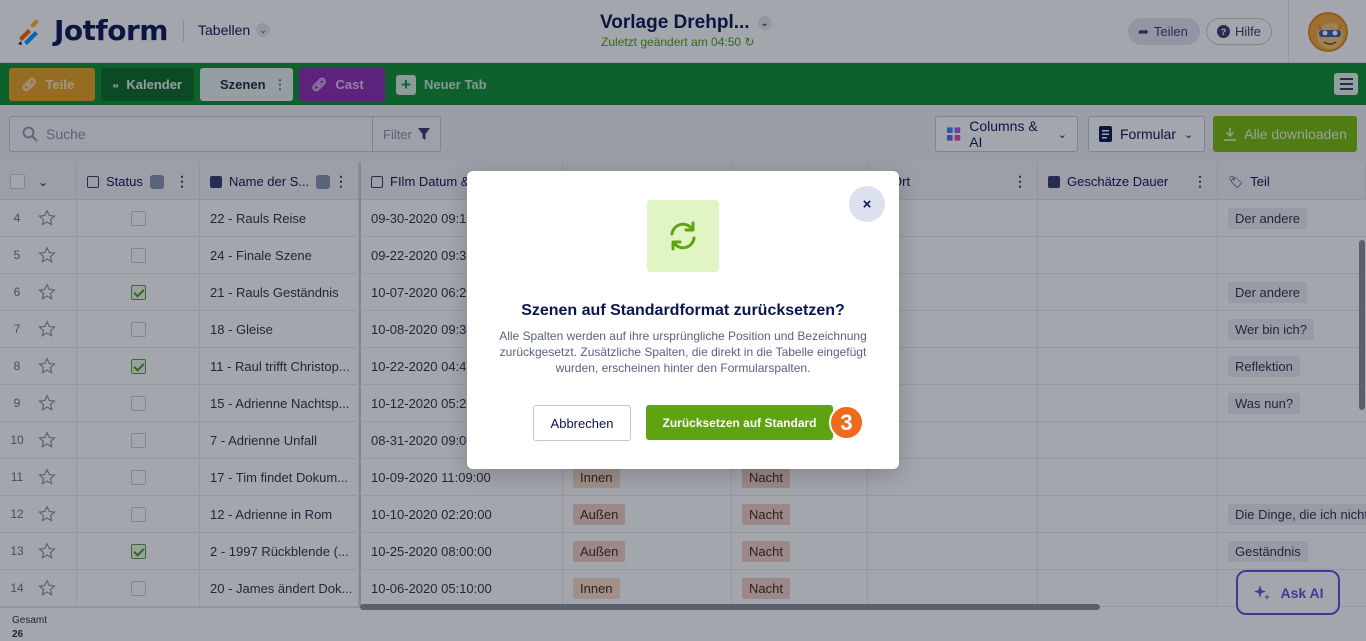  Describe the element at coordinates (846, 422) in the screenshot. I see `step-badge: 3` at that location.